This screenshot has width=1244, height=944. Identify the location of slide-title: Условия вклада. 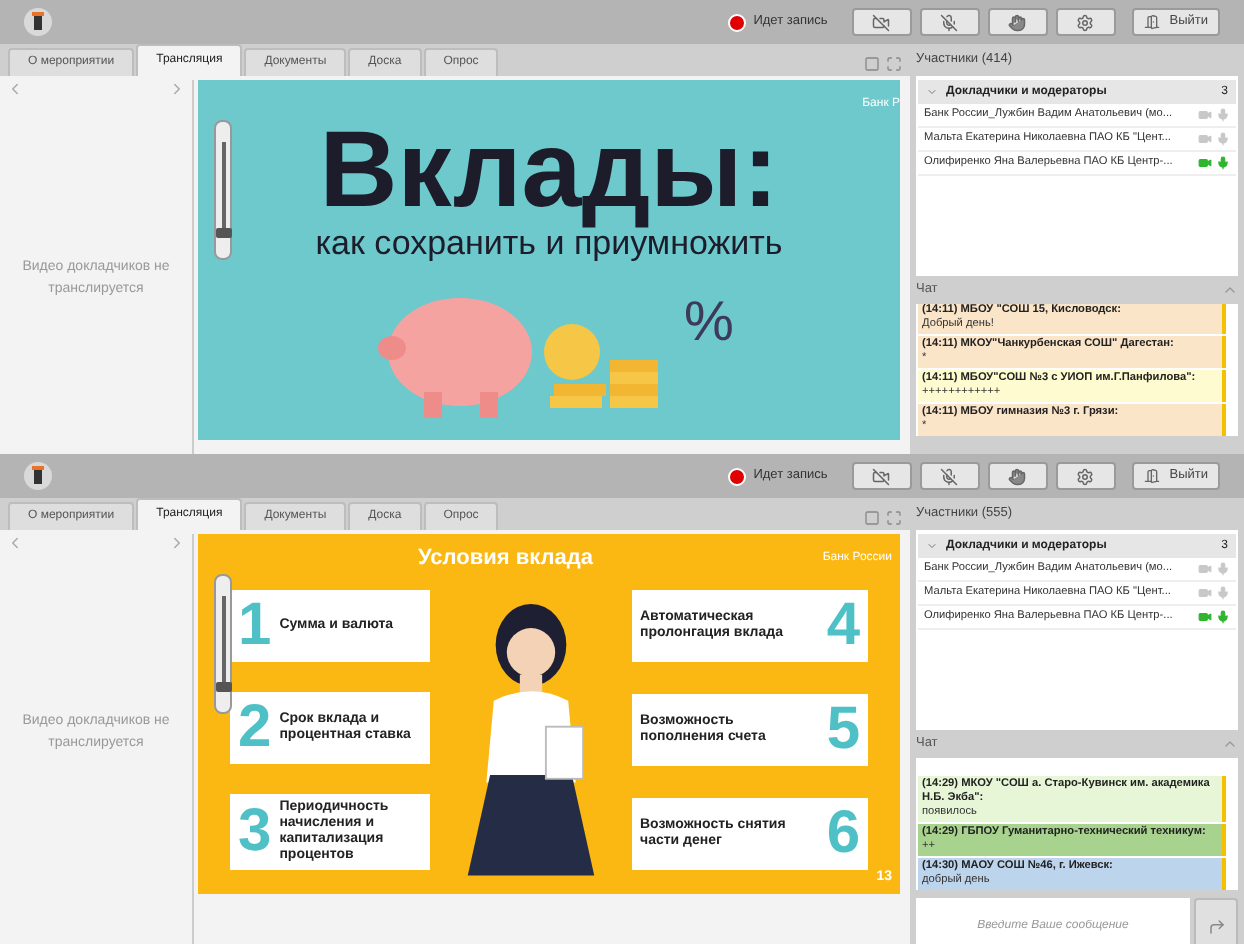
(505, 559).